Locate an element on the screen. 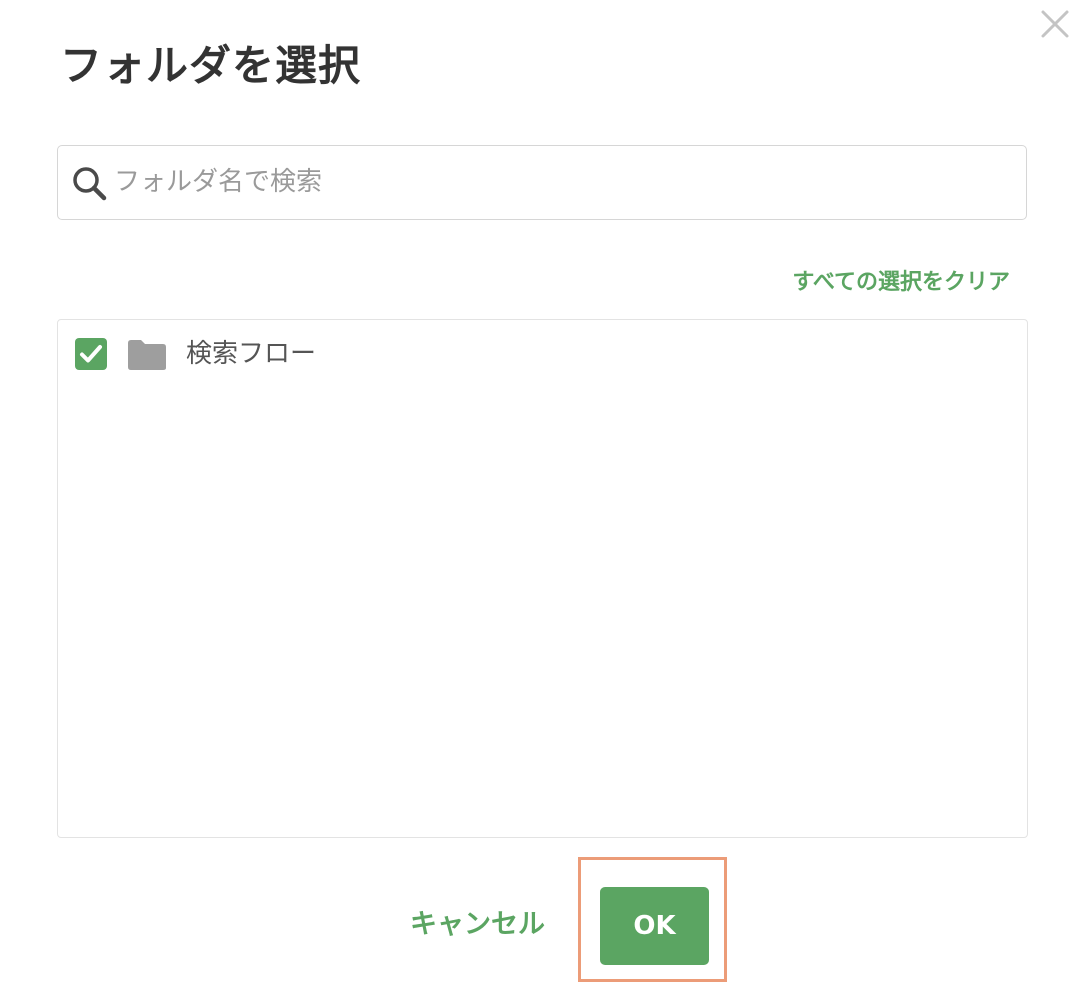  folder-icon is located at coordinates (147, 355).